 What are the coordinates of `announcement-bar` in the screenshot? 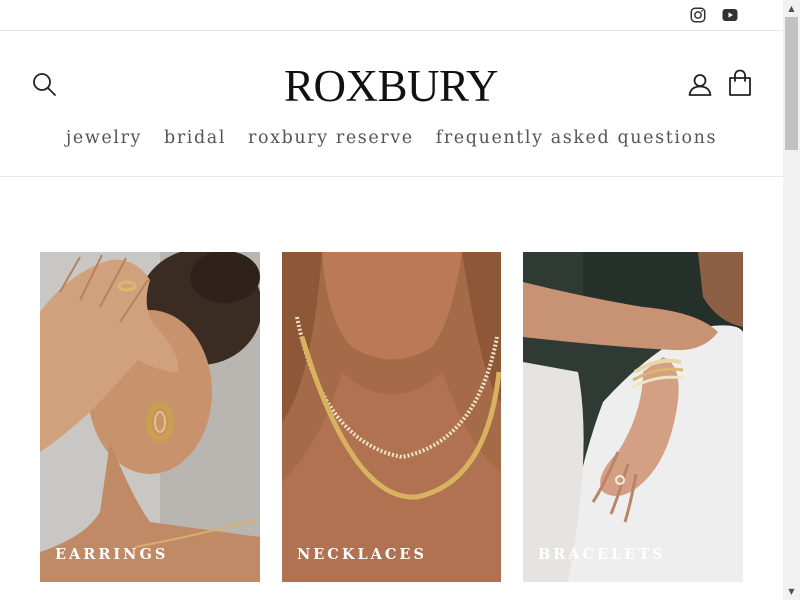 It's located at (391, 15).